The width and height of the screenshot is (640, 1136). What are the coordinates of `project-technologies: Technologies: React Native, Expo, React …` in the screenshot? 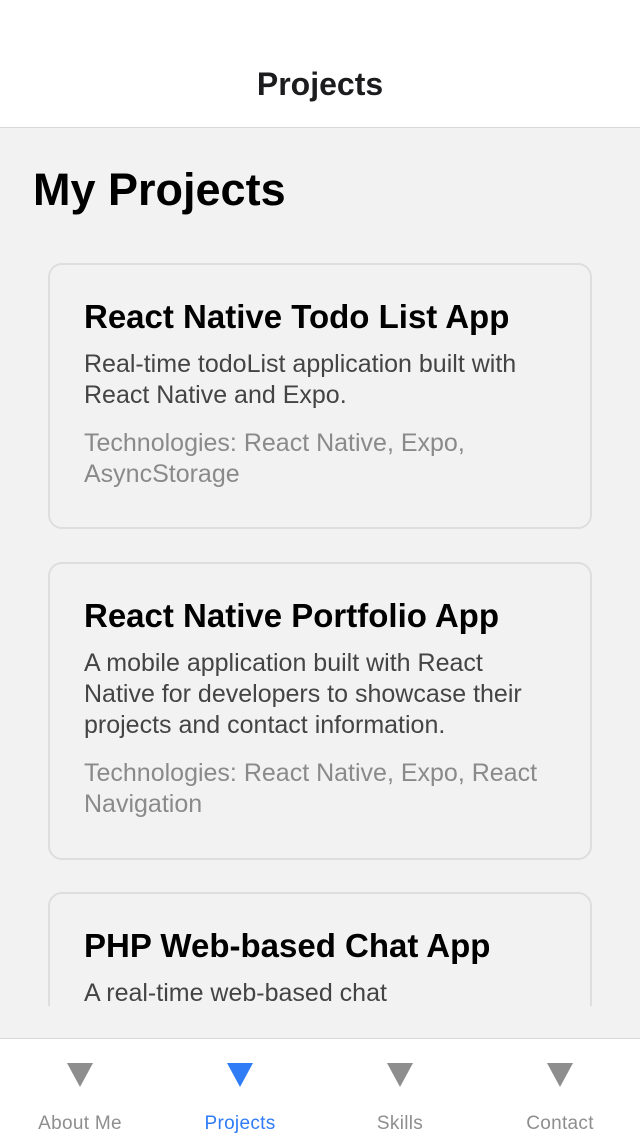 It's located at (311, 788).